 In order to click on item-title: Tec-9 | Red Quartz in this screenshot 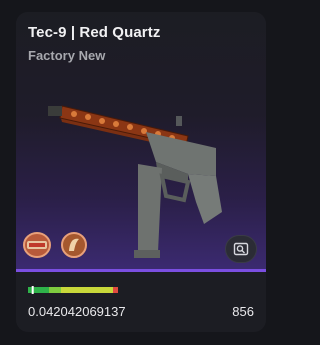, I will do `click(94, 32)`.